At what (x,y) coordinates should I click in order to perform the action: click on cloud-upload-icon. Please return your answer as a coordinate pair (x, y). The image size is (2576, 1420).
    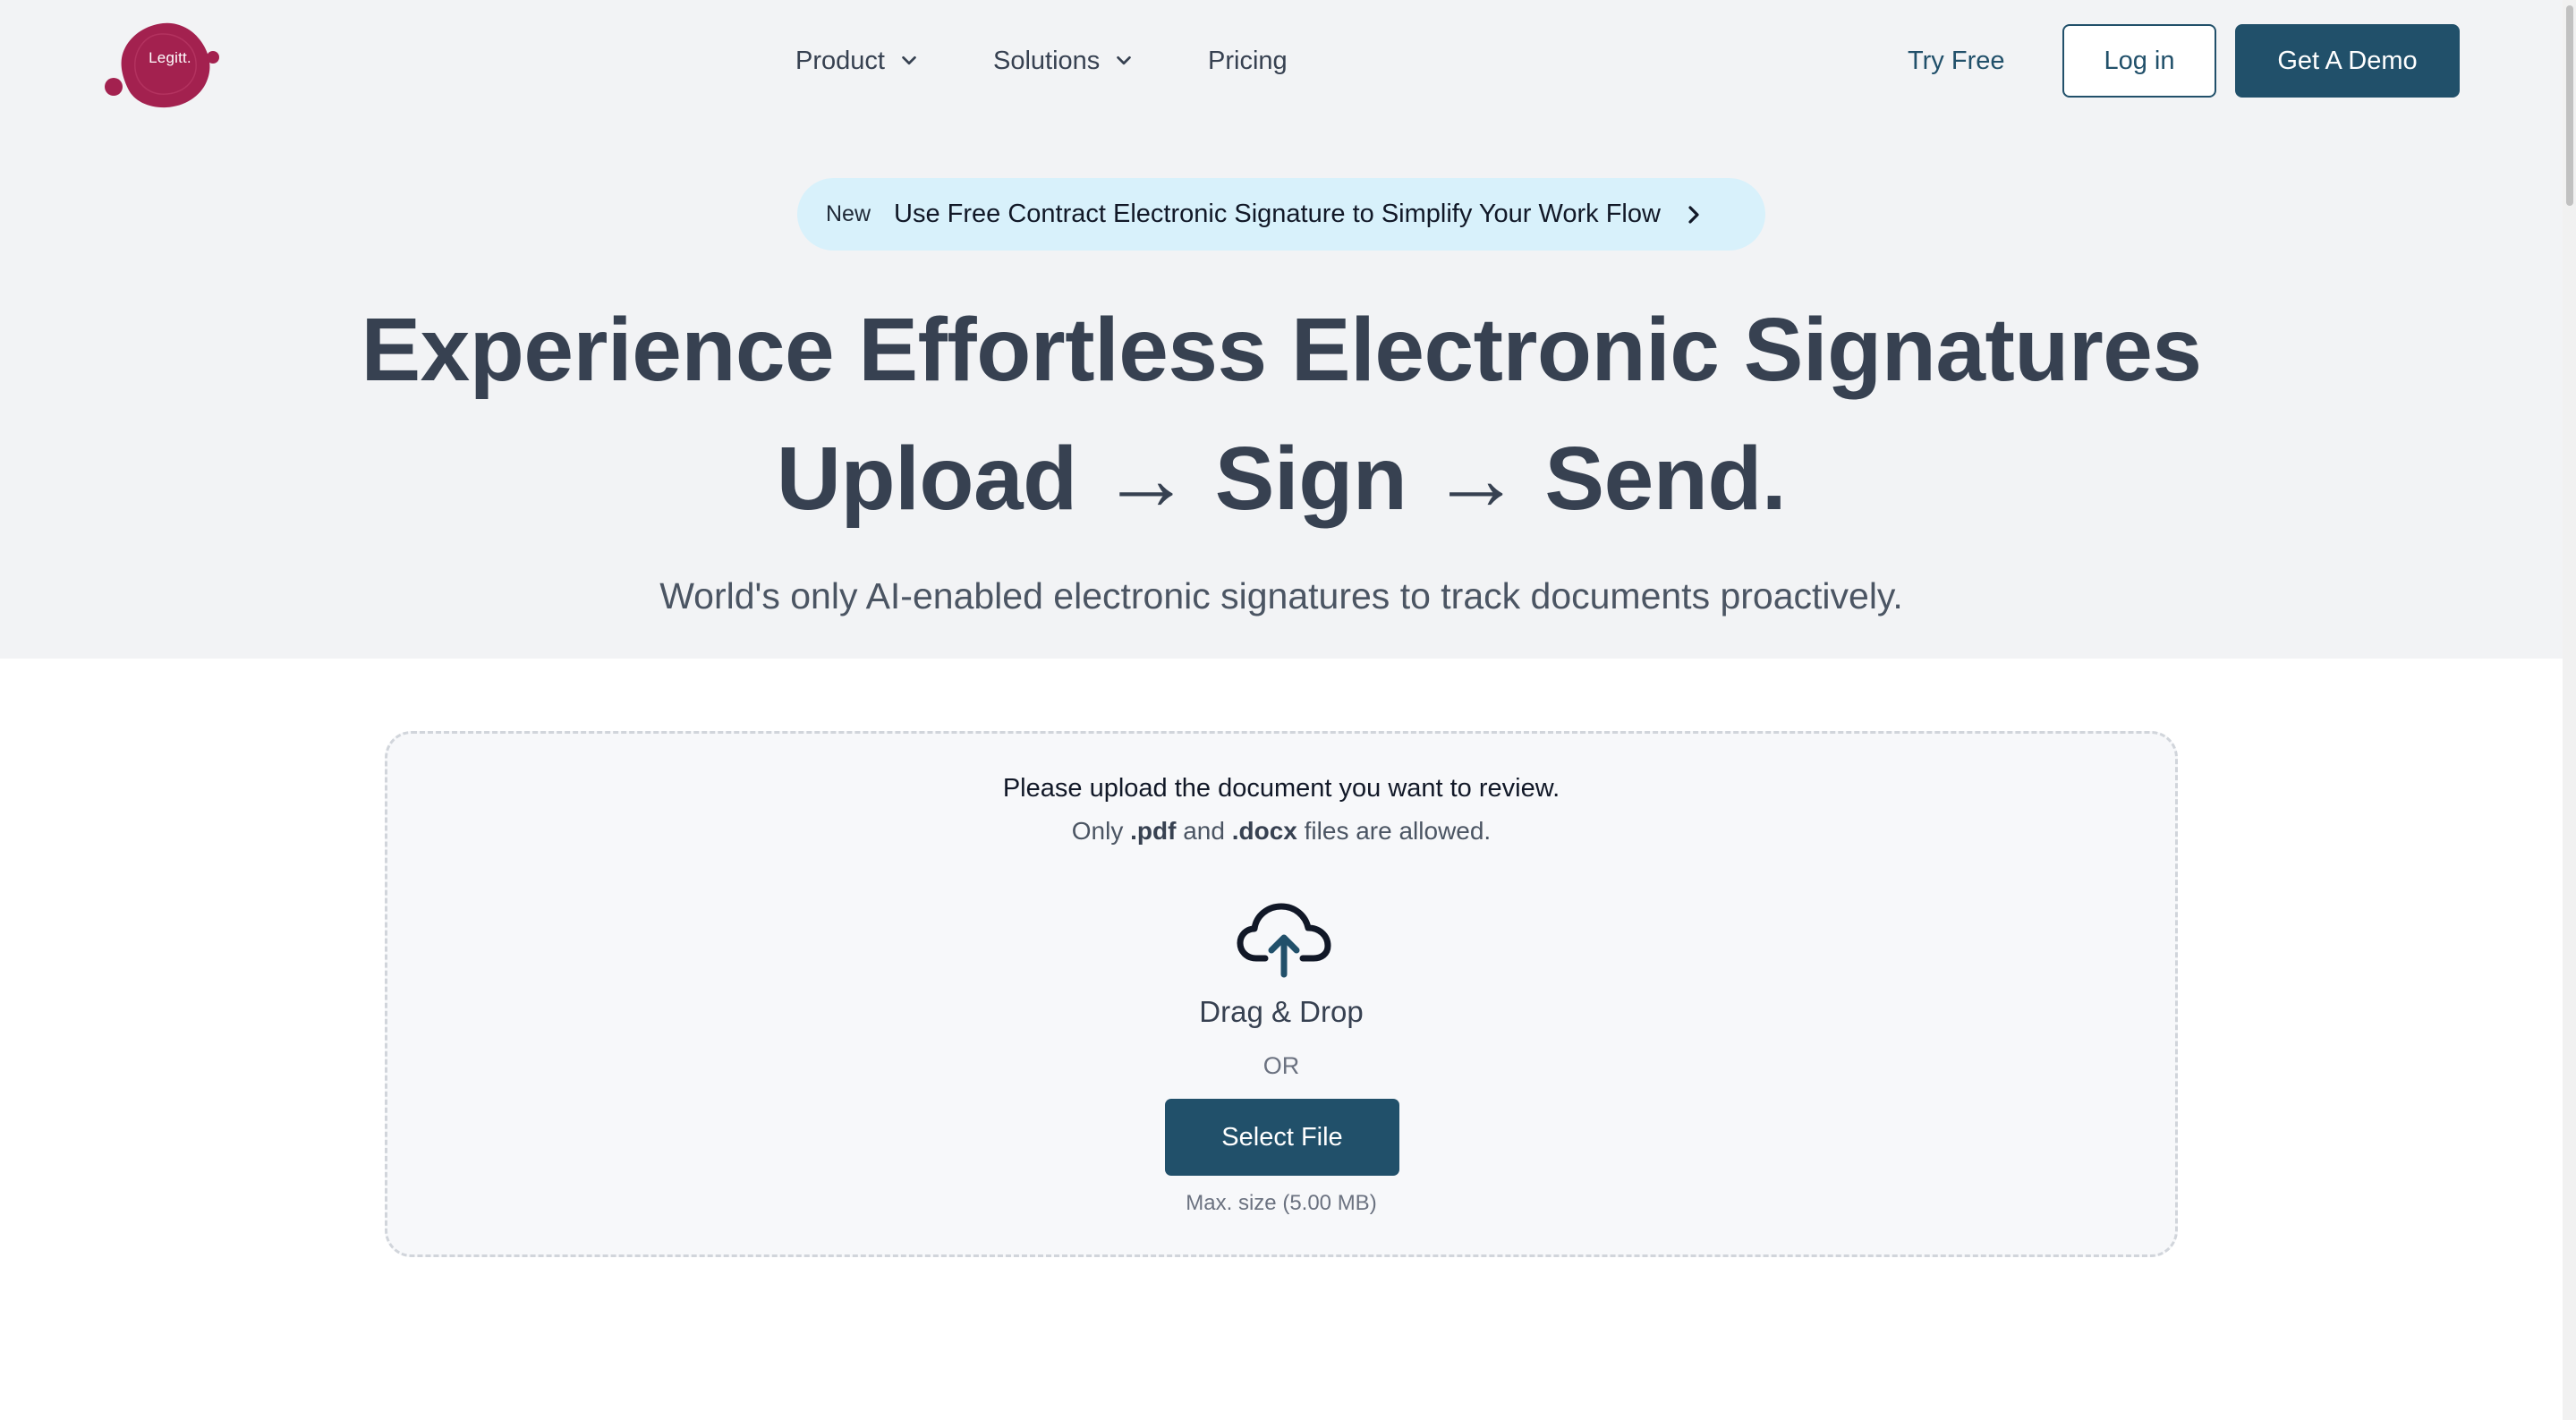
    Looking at the image, I should click on (1284, 939).